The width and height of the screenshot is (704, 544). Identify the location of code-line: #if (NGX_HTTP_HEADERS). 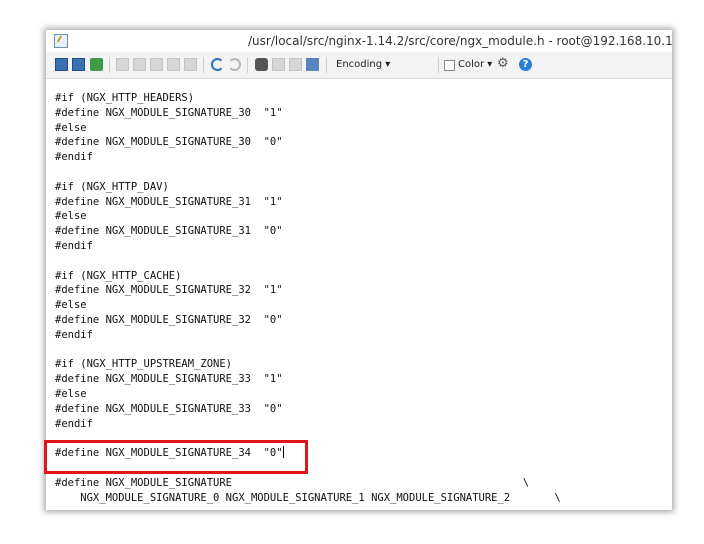
(308, 98).